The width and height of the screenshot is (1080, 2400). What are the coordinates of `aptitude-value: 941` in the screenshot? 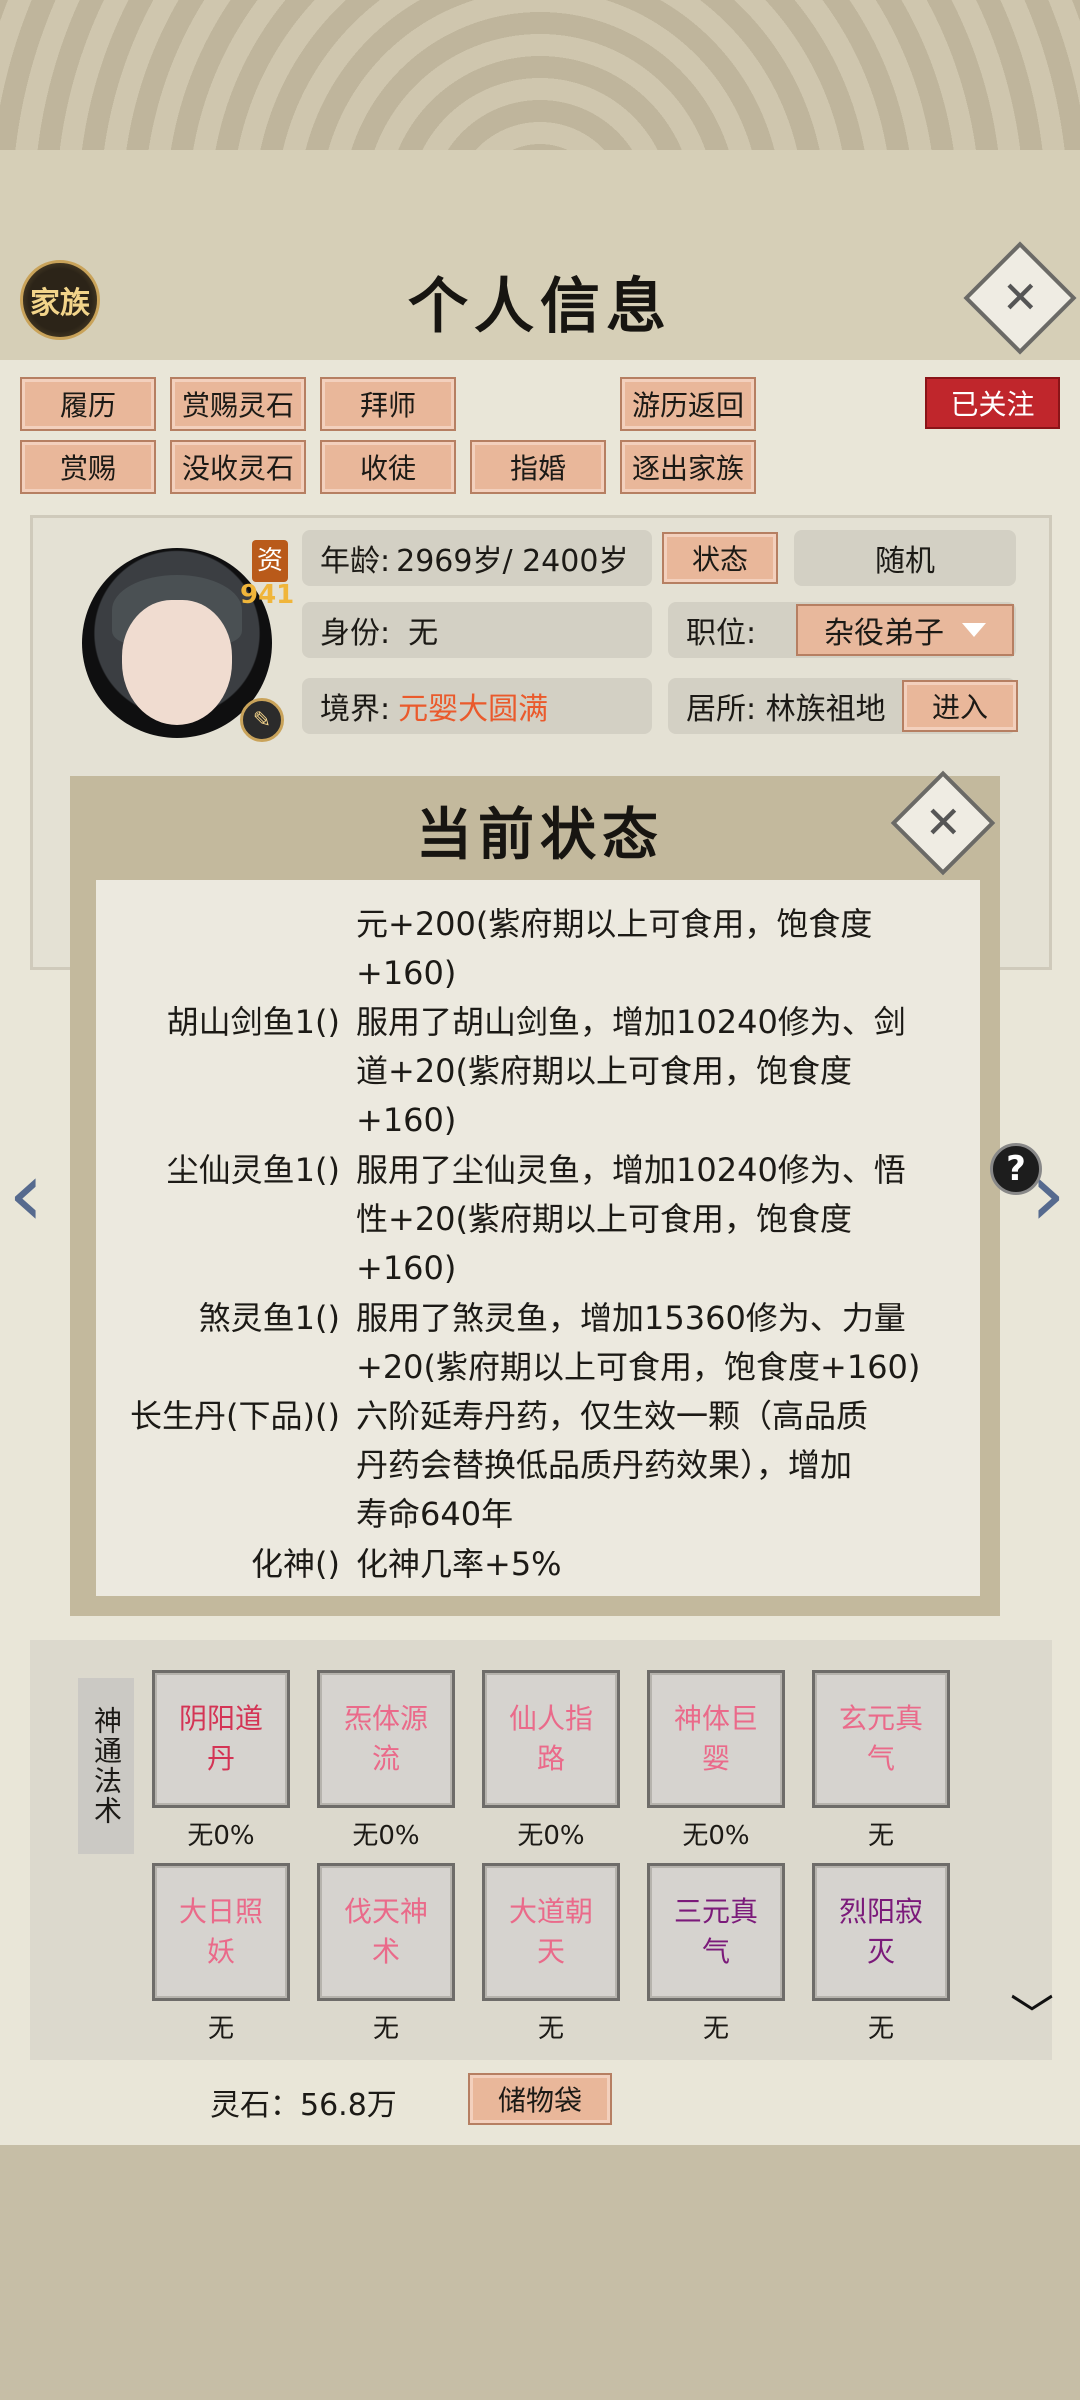 It's located at (267, 595).